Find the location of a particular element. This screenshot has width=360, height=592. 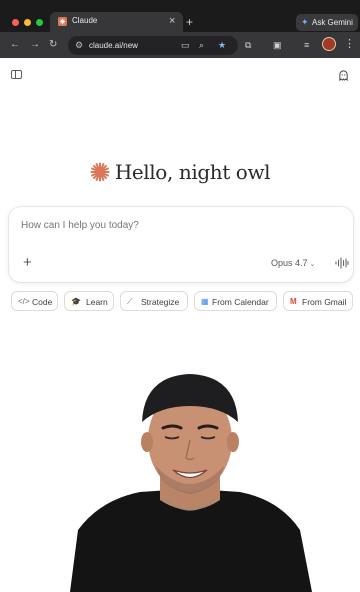

split-view-icon: ▣ is located at coordinates (277, 45).